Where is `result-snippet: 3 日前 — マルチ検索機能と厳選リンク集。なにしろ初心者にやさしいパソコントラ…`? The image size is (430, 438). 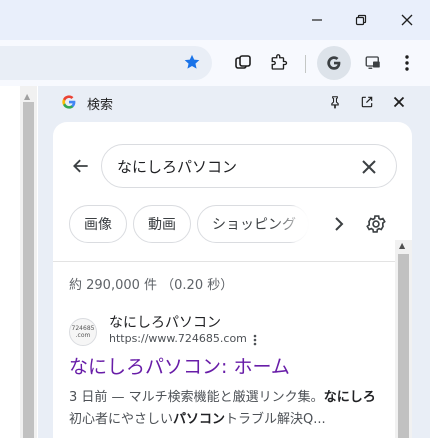
result-snippet: 3 日前 — マルチ検索機能と厳選リンク集。なにしろ初心者にやさしいパソコントラ… is located at coordinates (224, 409).